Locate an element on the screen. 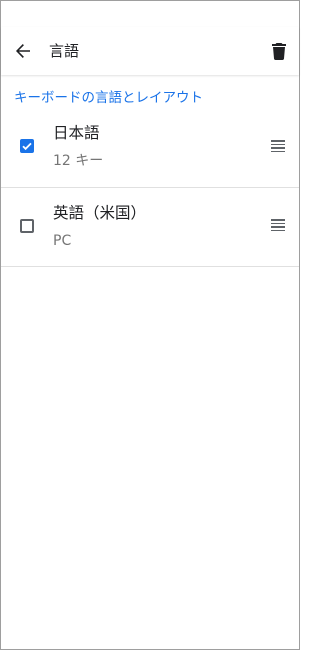 The width and height of the screenshot is (320, 650). language-layout: PC is located at coordinates (62, 241).